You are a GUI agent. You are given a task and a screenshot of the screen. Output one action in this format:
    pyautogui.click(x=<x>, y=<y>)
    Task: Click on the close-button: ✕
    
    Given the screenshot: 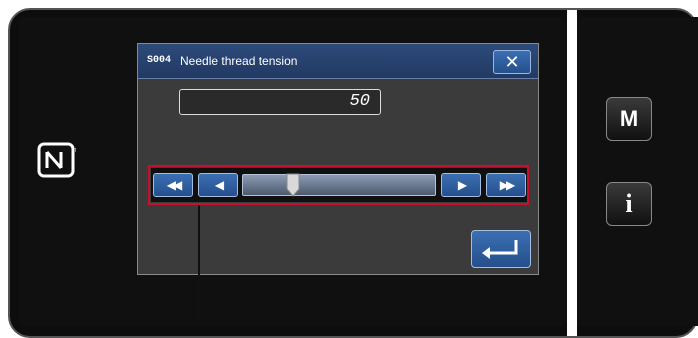 What is the action you would take?
    pyautogui.click(x=512, y=62)
    